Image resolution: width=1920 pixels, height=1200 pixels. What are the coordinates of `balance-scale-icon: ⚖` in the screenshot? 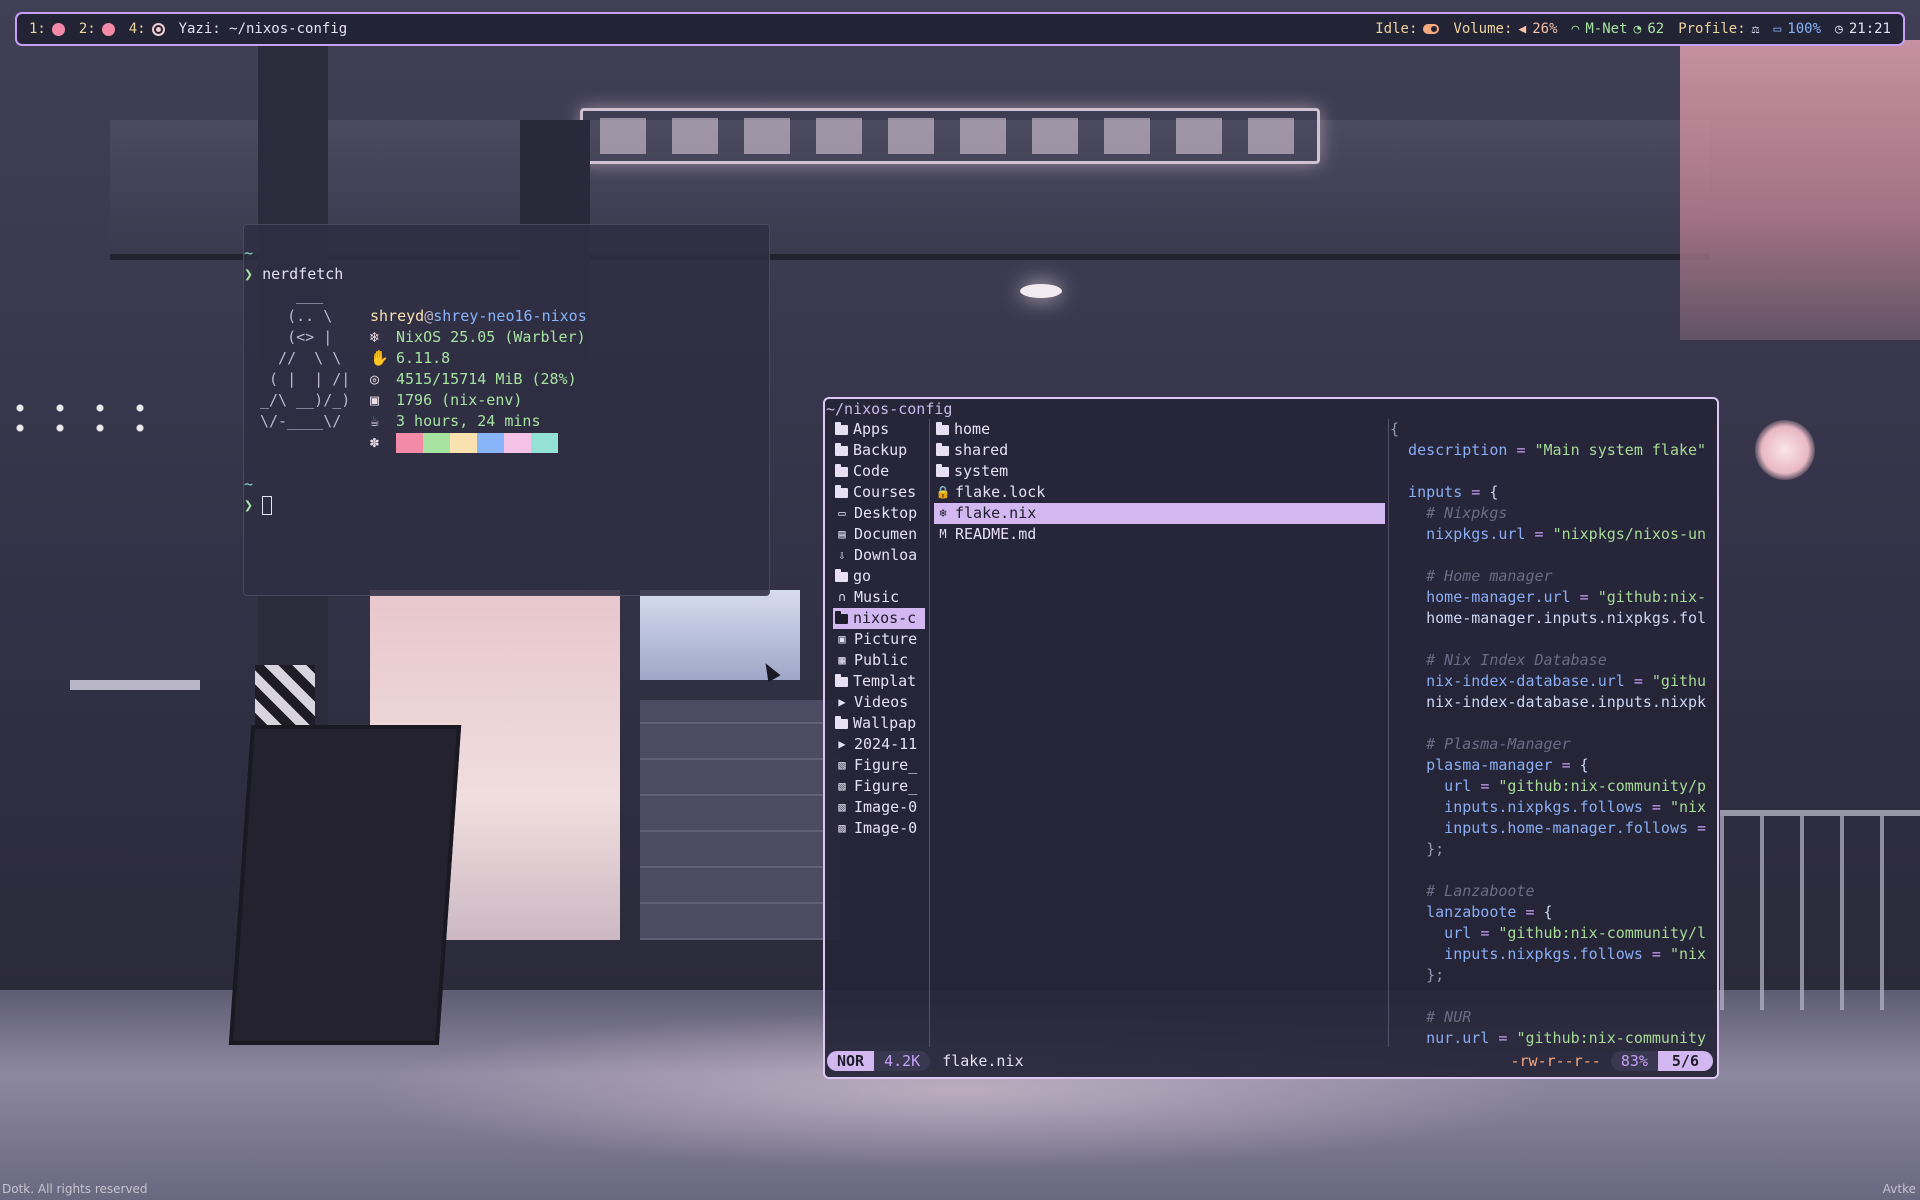 It's located at (1755, 29).